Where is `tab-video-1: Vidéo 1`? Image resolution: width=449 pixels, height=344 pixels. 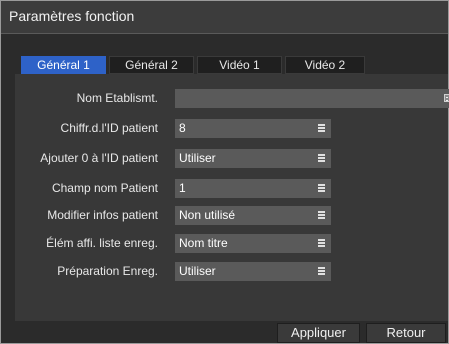
tab-video-1: Vidéo 1 is located at coordinates (239, 65).